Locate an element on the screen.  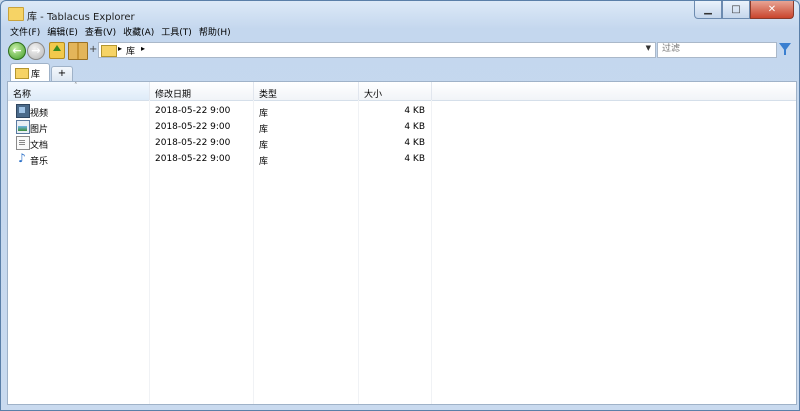
close-button: ✕ is located at coordinates (772, 10).